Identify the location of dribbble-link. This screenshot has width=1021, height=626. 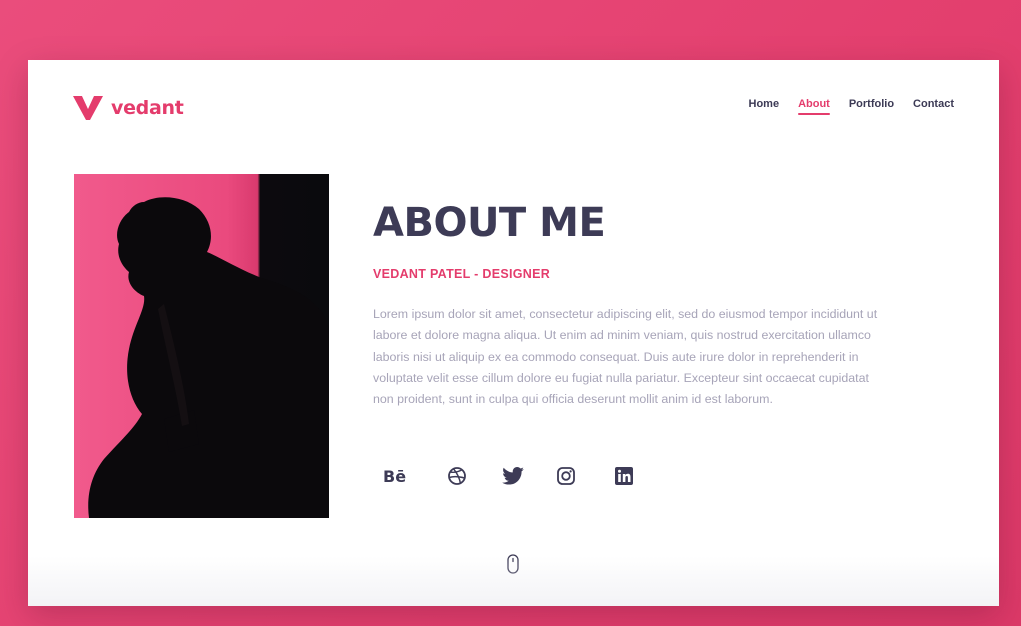
(462, 476).